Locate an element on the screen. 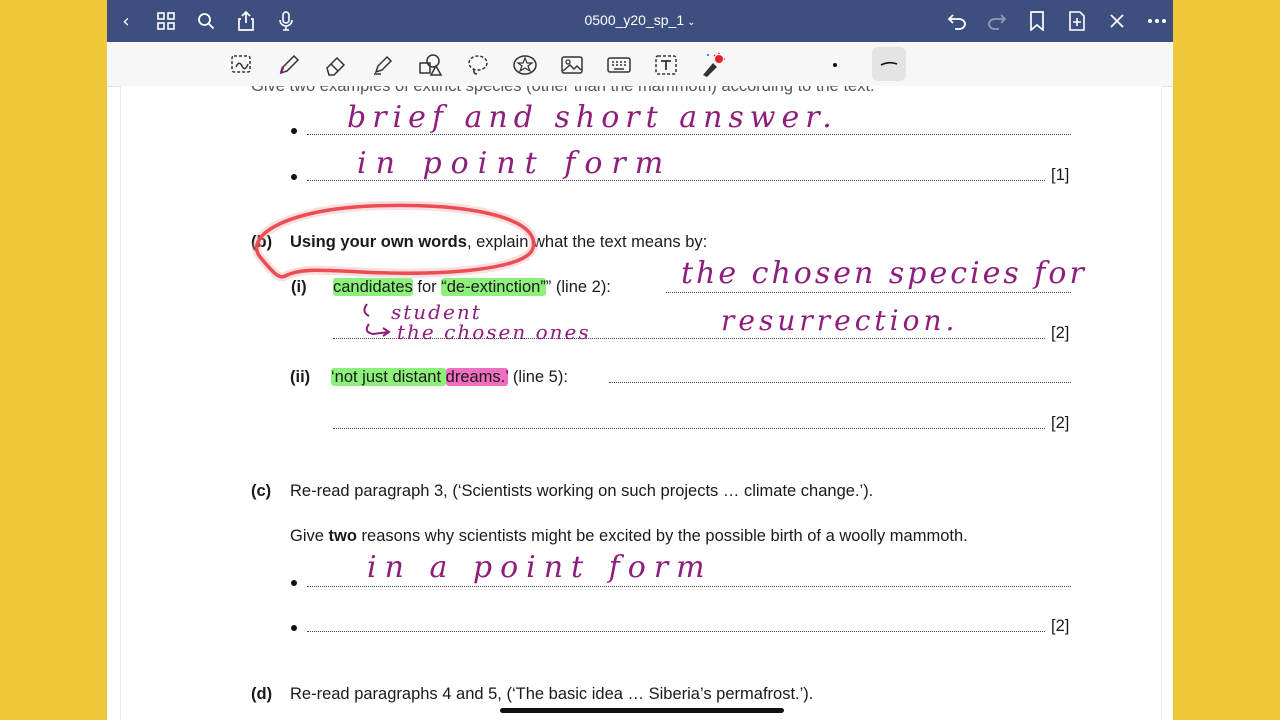  keyboard-tool-icon is located at coordinates (619, 65).